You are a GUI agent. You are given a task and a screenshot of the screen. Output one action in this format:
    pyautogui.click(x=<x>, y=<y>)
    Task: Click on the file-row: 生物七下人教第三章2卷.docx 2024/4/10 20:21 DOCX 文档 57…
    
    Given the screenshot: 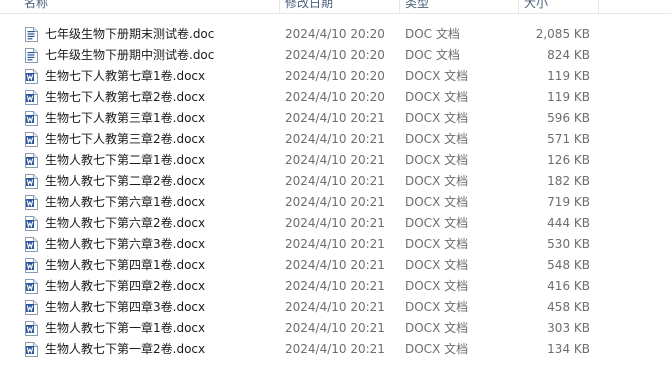 What is the action you would take?
    pyautogui.click(x=335, y=139)
    